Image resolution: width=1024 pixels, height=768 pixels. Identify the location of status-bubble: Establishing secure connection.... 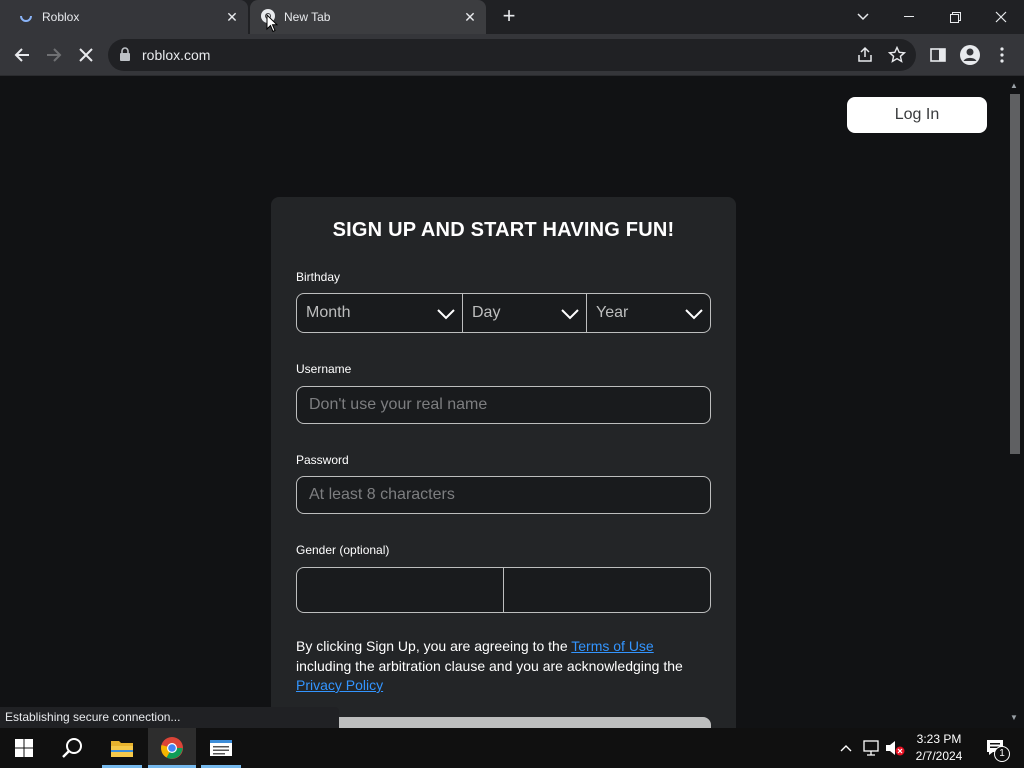
(169, 717).